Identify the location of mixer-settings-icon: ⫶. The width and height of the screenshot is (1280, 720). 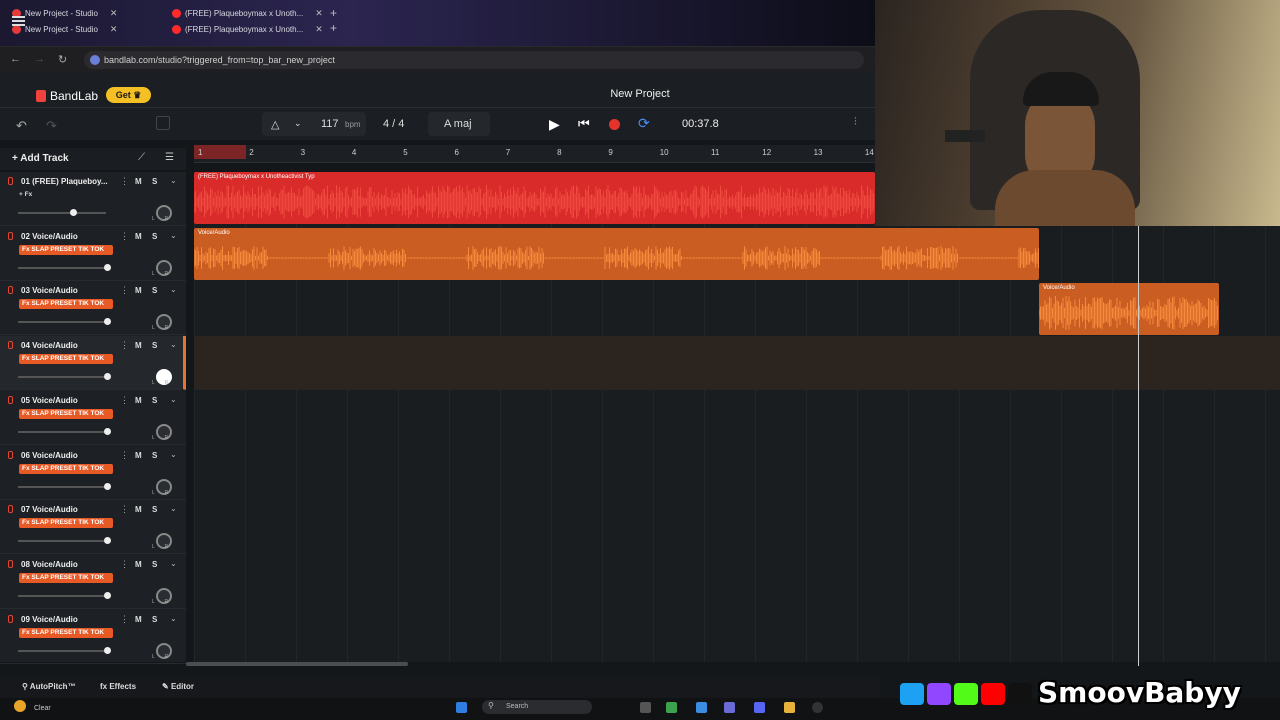
(855, 122).